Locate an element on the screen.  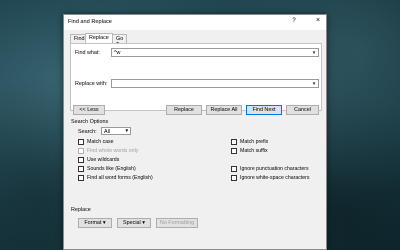
replace-with-label: Replace with: is located at coordinates (91, 84).